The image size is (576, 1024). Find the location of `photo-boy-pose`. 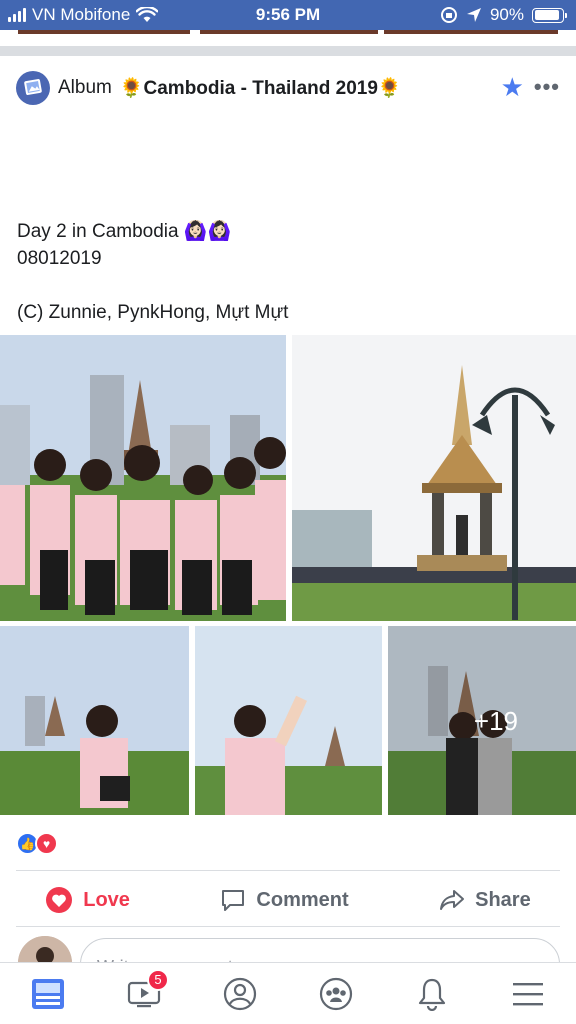

photo-boy-pose is located at coordinates (288, 720).